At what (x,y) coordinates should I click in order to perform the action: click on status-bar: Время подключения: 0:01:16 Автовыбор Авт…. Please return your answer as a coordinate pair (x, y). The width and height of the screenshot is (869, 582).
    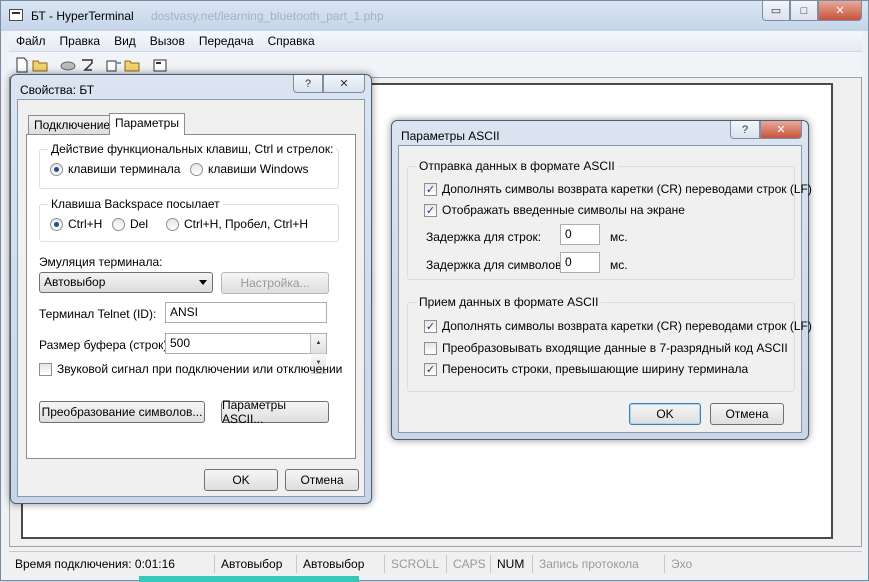
    Looking at the image, I should click on (435, 563).